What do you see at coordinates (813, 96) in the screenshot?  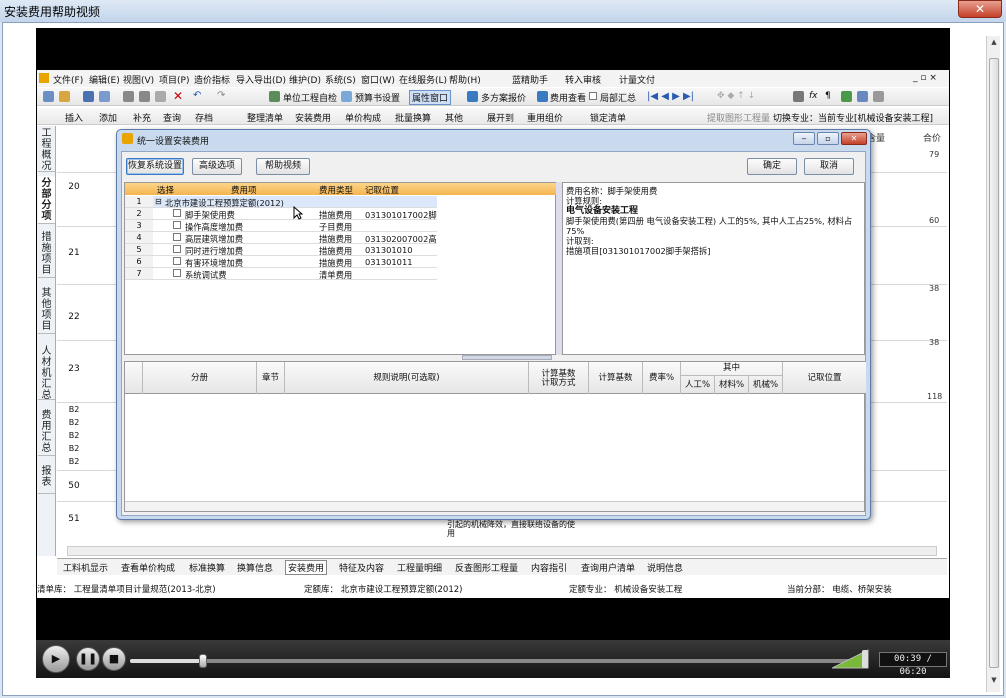 I see `function-icon: fx` at bounding box center [813, 96].